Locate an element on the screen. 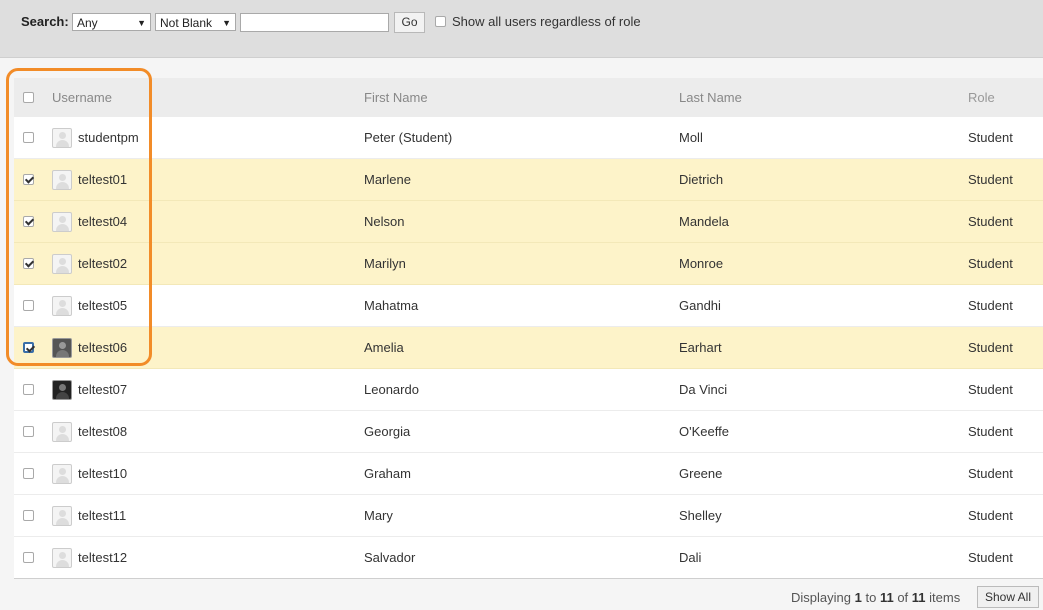  table-row: studentpm Peter (Student) Moll Student is located at coordinates (528, 138).